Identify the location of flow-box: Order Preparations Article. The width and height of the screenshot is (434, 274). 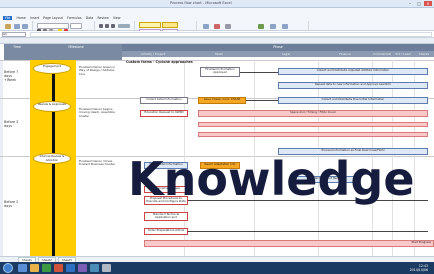
(166, 231).